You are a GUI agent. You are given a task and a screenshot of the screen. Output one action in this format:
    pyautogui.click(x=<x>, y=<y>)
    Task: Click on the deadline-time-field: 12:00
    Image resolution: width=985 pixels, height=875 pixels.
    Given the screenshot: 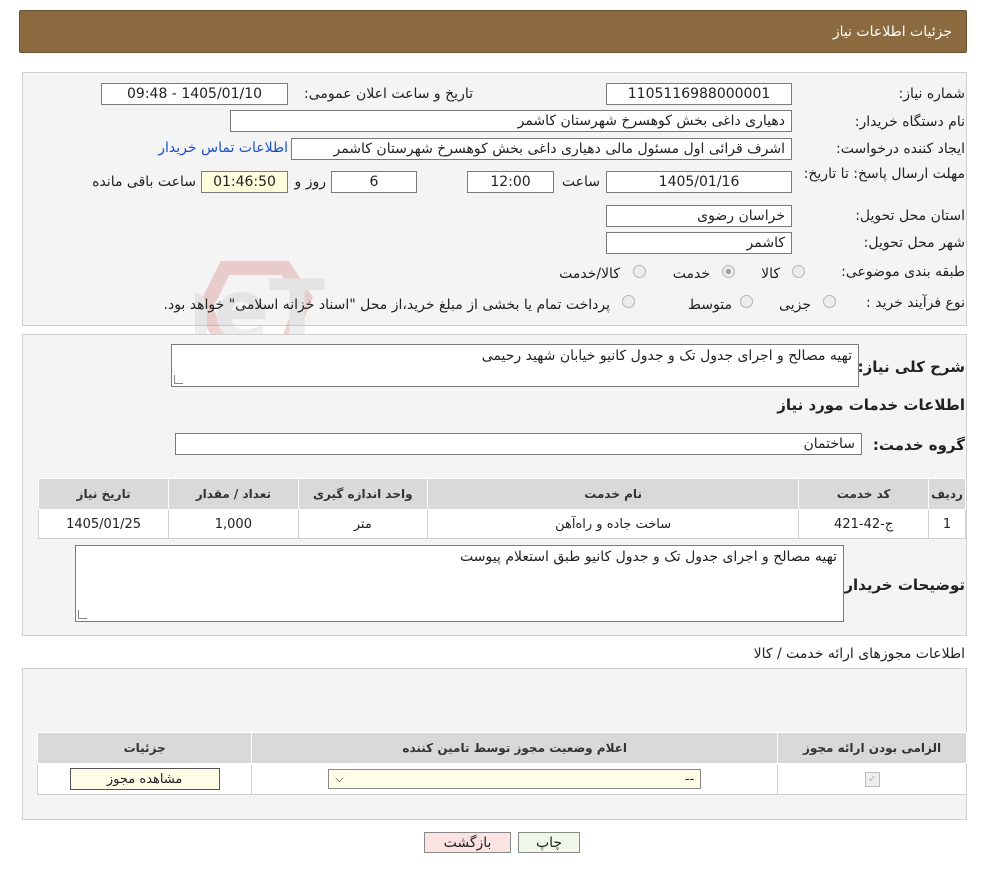 What is the action you would take?
    pyautogui.click(x=510, y=182)
    